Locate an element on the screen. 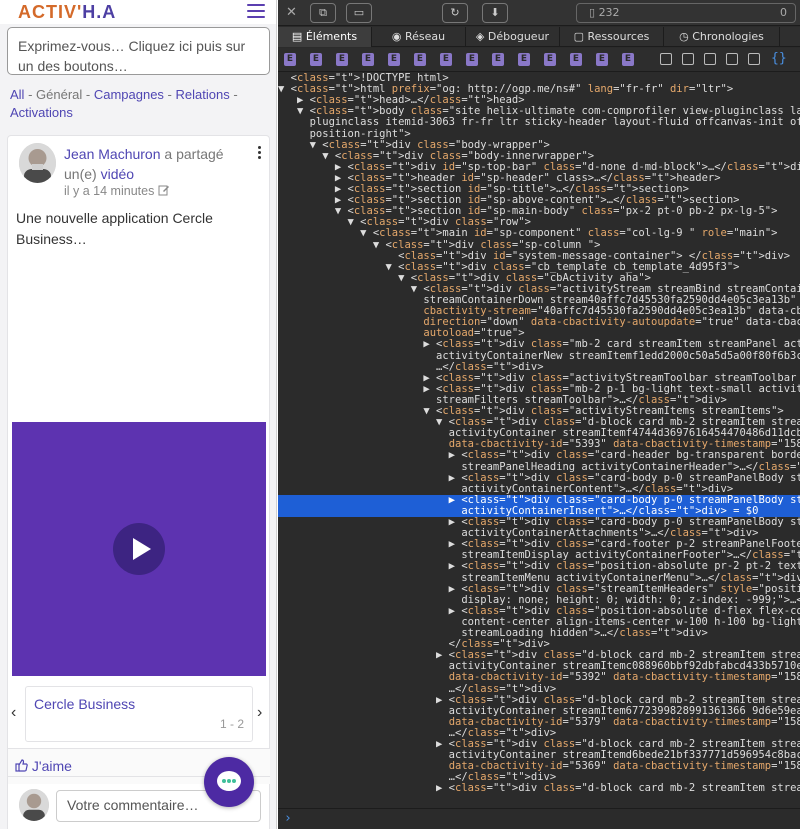 This screenshot has width=800, height=829. resources-tab-icon: ▢ is located at coordinates (578, 36).